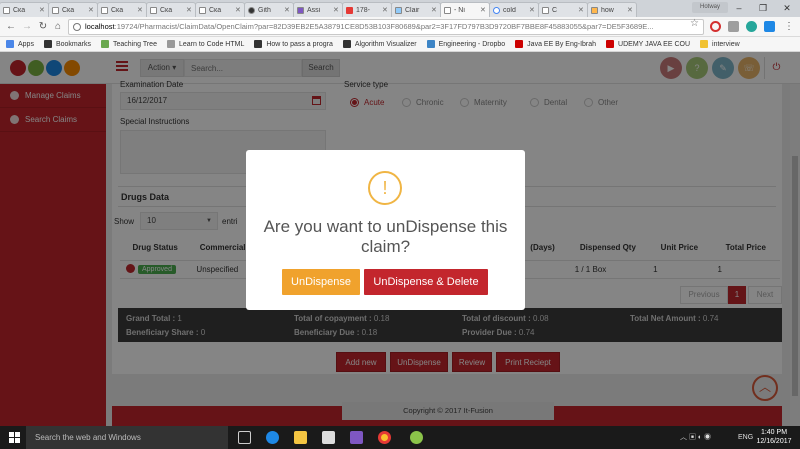 The height and width of the screenshot is (449, 800). I want to click on task-view-icon, so click(244, 437).